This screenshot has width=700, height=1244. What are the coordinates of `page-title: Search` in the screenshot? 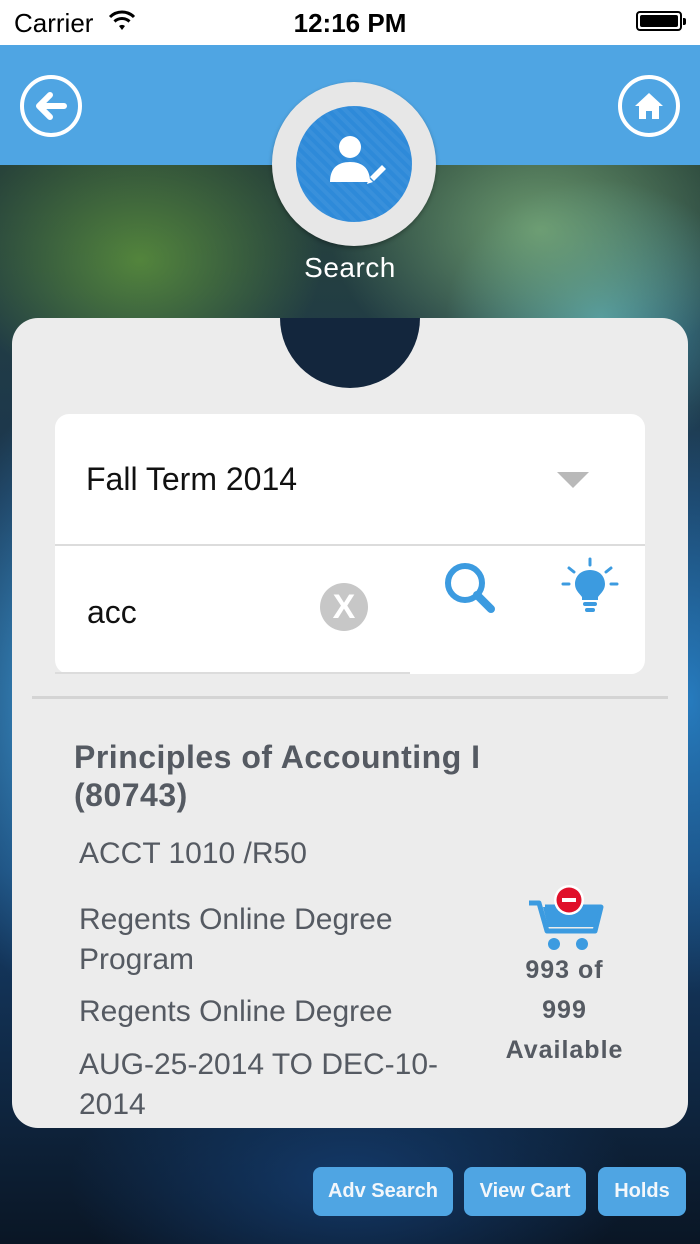 It's located at (350, 267).